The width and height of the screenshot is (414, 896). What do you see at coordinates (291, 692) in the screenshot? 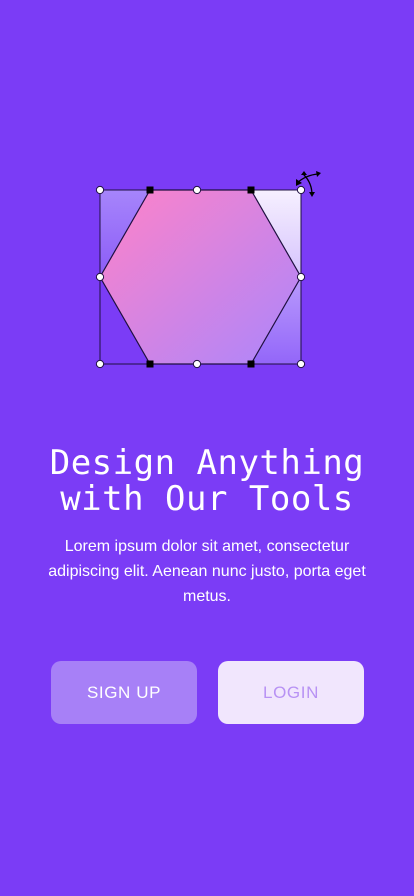
I see `login-button: LOGIN` at bounding box center [291, 692].